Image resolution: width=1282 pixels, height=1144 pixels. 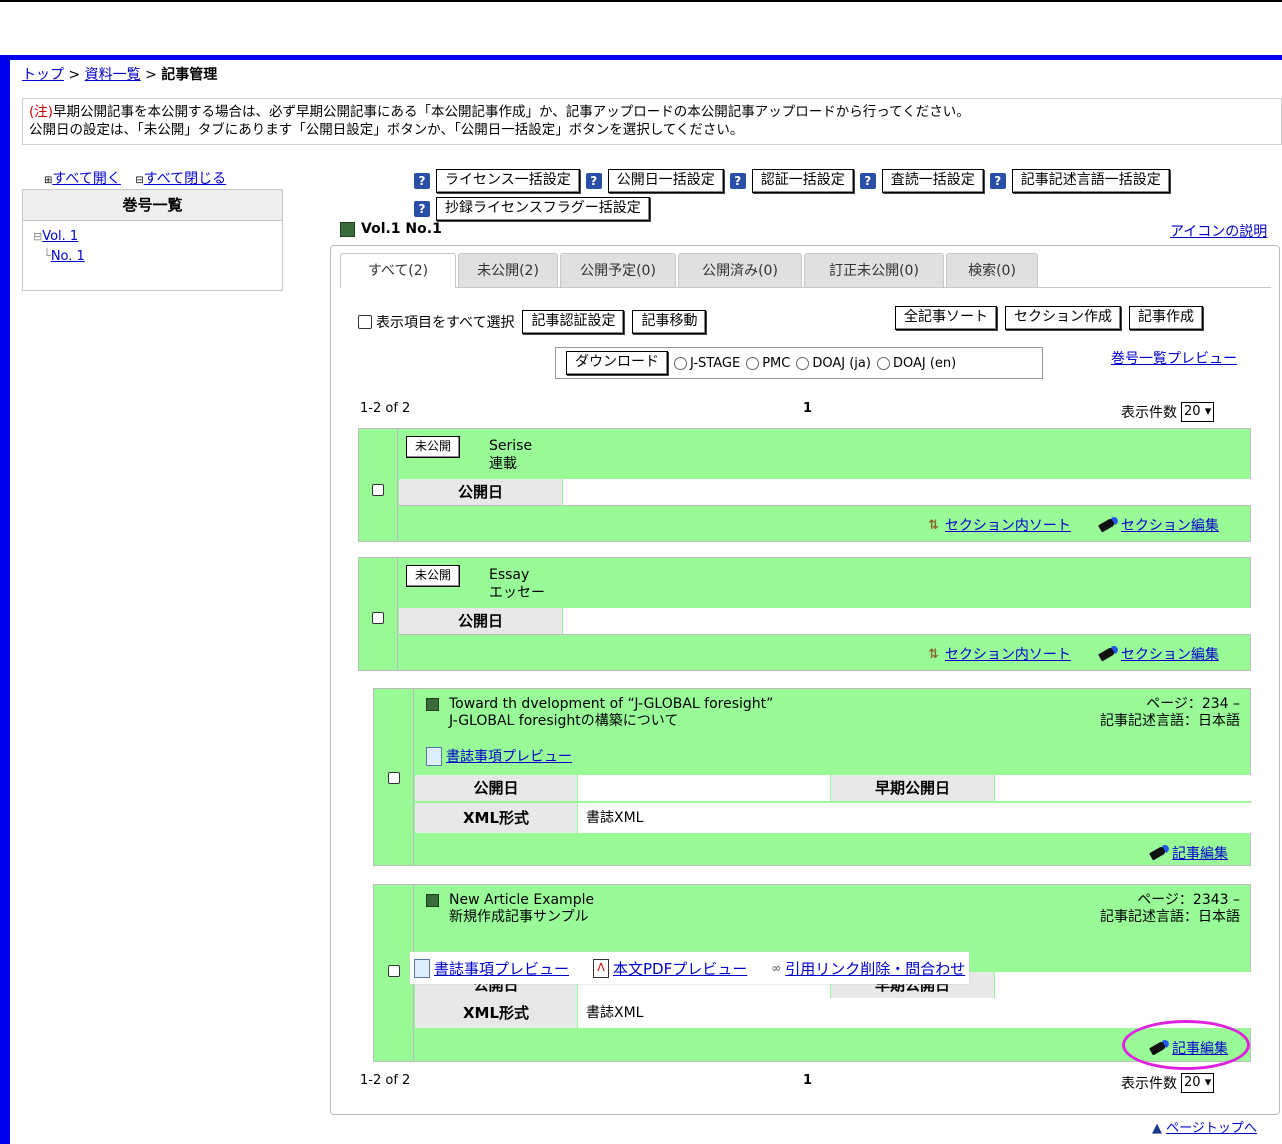 I want to click on article-page: ページ：234 –, so click(x=1193, y=704).